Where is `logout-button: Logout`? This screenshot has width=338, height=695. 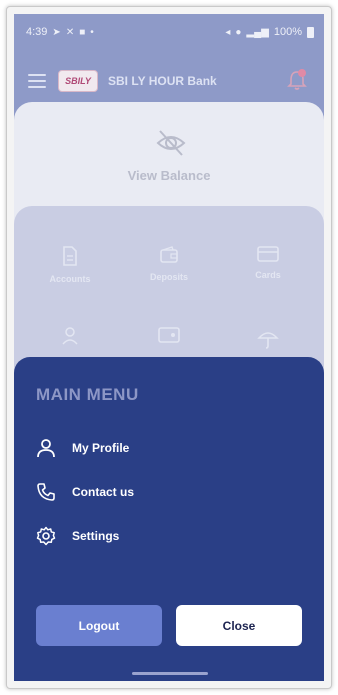
logout-button: Logout is located at coordinates (99, 625).